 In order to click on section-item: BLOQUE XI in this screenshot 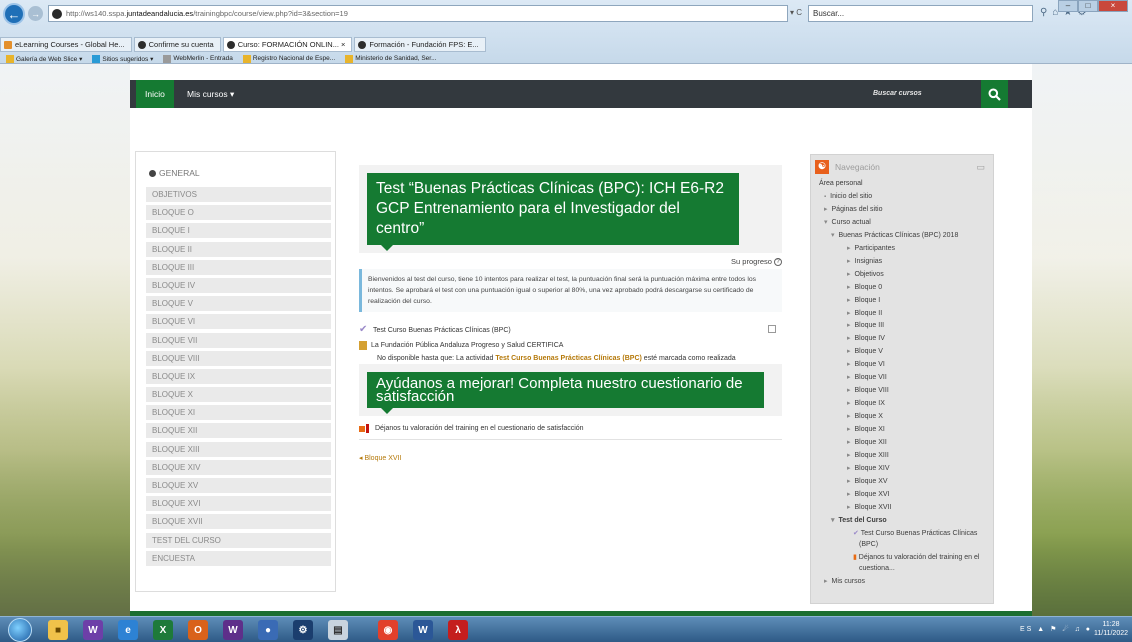, I will do `click(238, 413)`.